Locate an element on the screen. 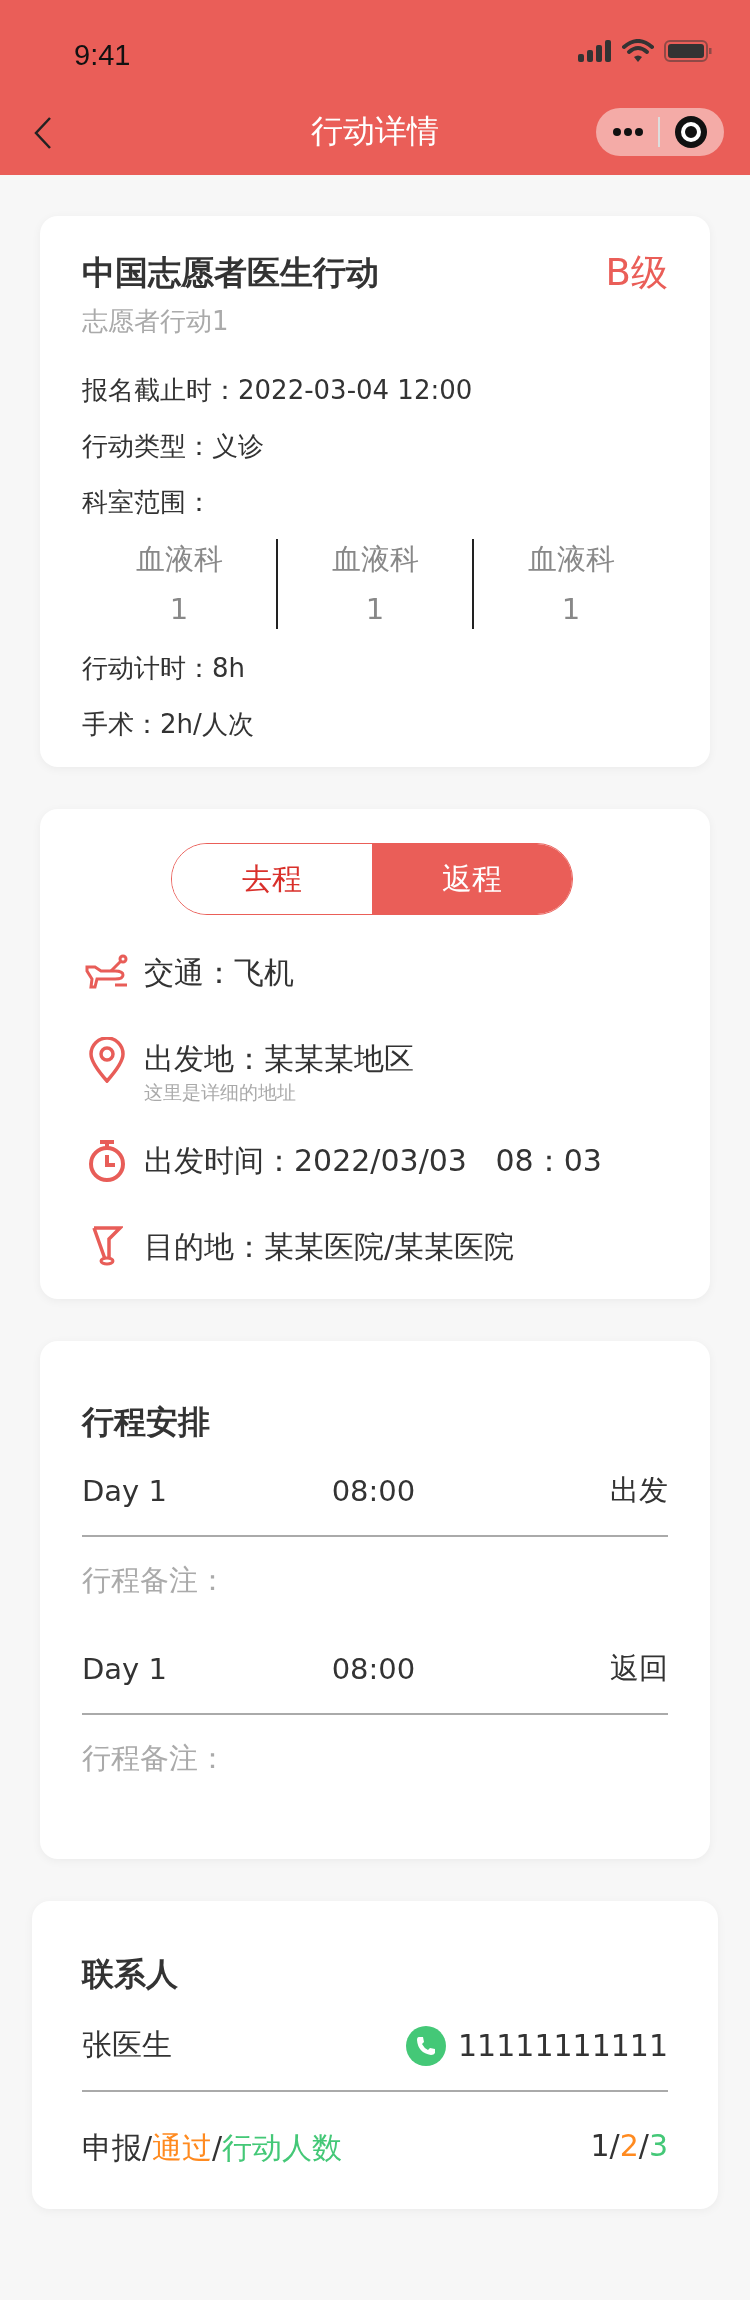 The height and width of the screenshot is (2300, 750). flag-pin-icon is located at coordinates (107, 1246).